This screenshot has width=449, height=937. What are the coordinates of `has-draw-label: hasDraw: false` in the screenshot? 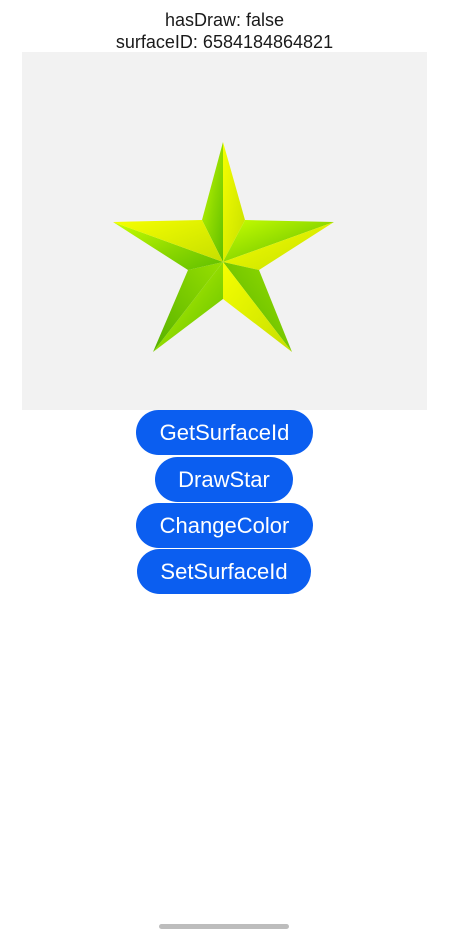 It's located at (224, 20).